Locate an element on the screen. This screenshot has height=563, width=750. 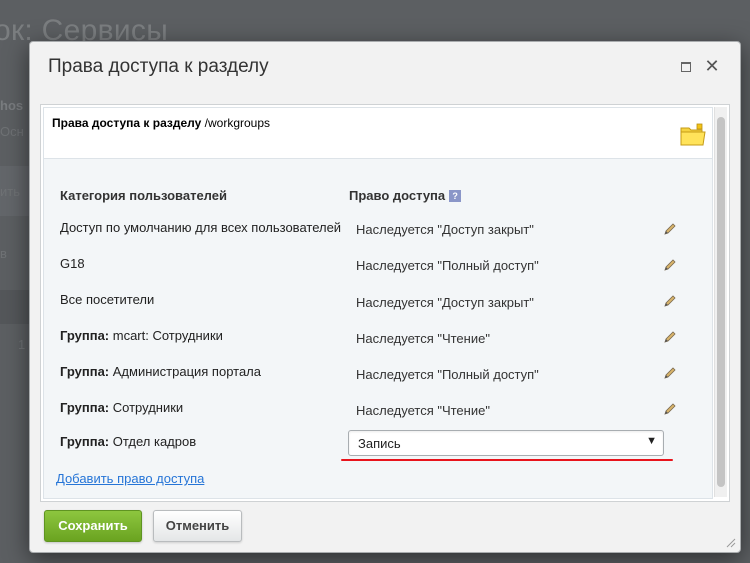
background-text: Осн is located at coordinates (12, 131).